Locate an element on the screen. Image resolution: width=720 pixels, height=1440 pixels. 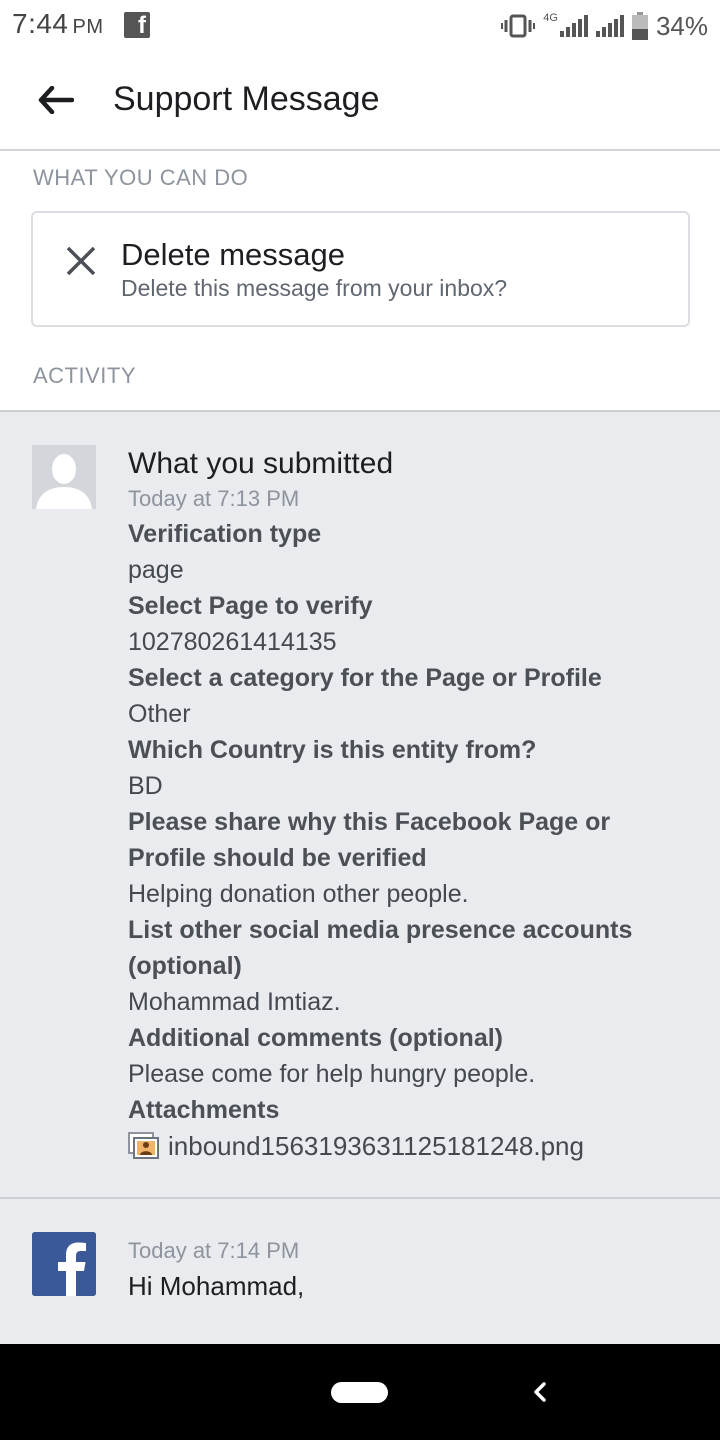
close-icon is located at coordinates (81, 261).